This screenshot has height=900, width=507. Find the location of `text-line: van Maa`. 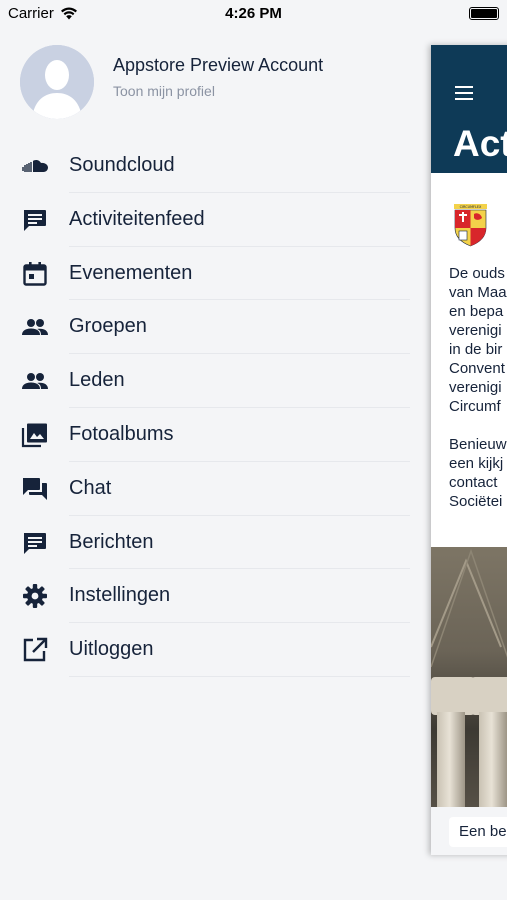

text-line: van Maa is located at coordinates (478, 292).